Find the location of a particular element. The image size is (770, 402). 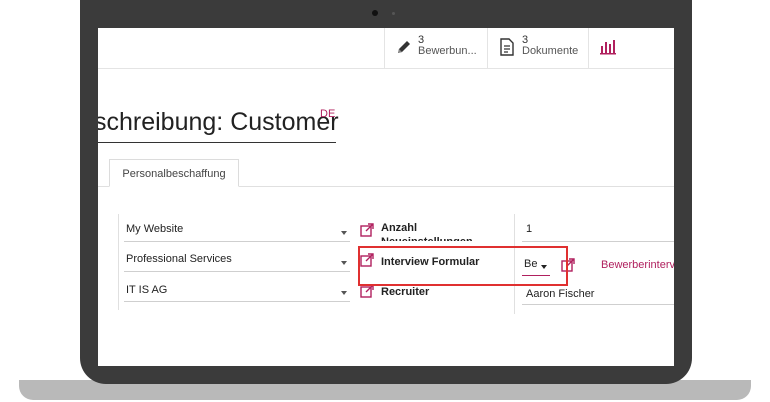

hires-input: 1 is located at coordinates (529, 229).